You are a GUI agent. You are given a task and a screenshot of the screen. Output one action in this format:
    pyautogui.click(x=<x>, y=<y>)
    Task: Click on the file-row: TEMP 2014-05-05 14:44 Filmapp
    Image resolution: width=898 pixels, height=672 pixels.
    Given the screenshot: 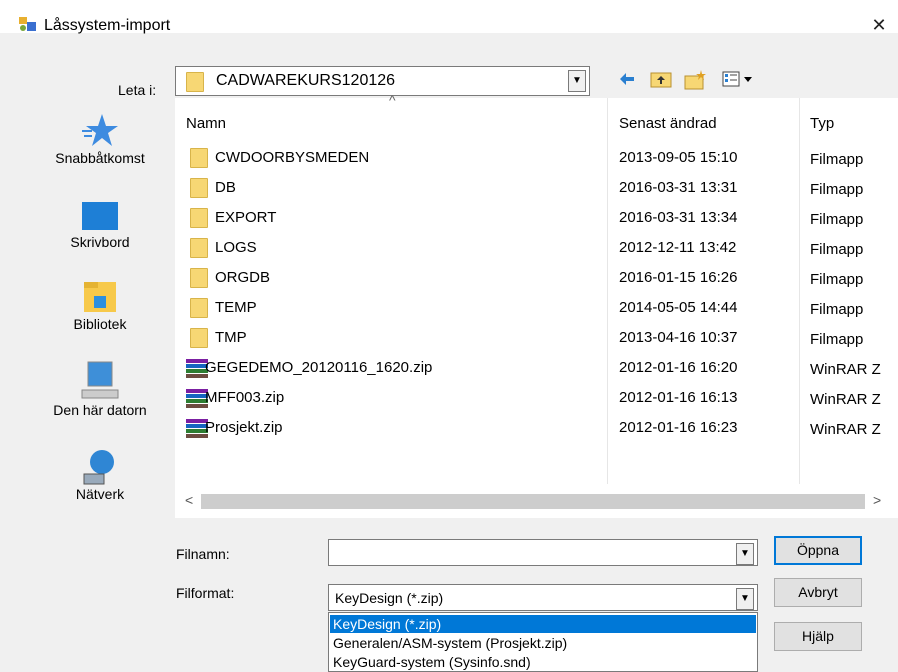 What is the action you would take?
    pyautogui.click(x=536, y=307)
    